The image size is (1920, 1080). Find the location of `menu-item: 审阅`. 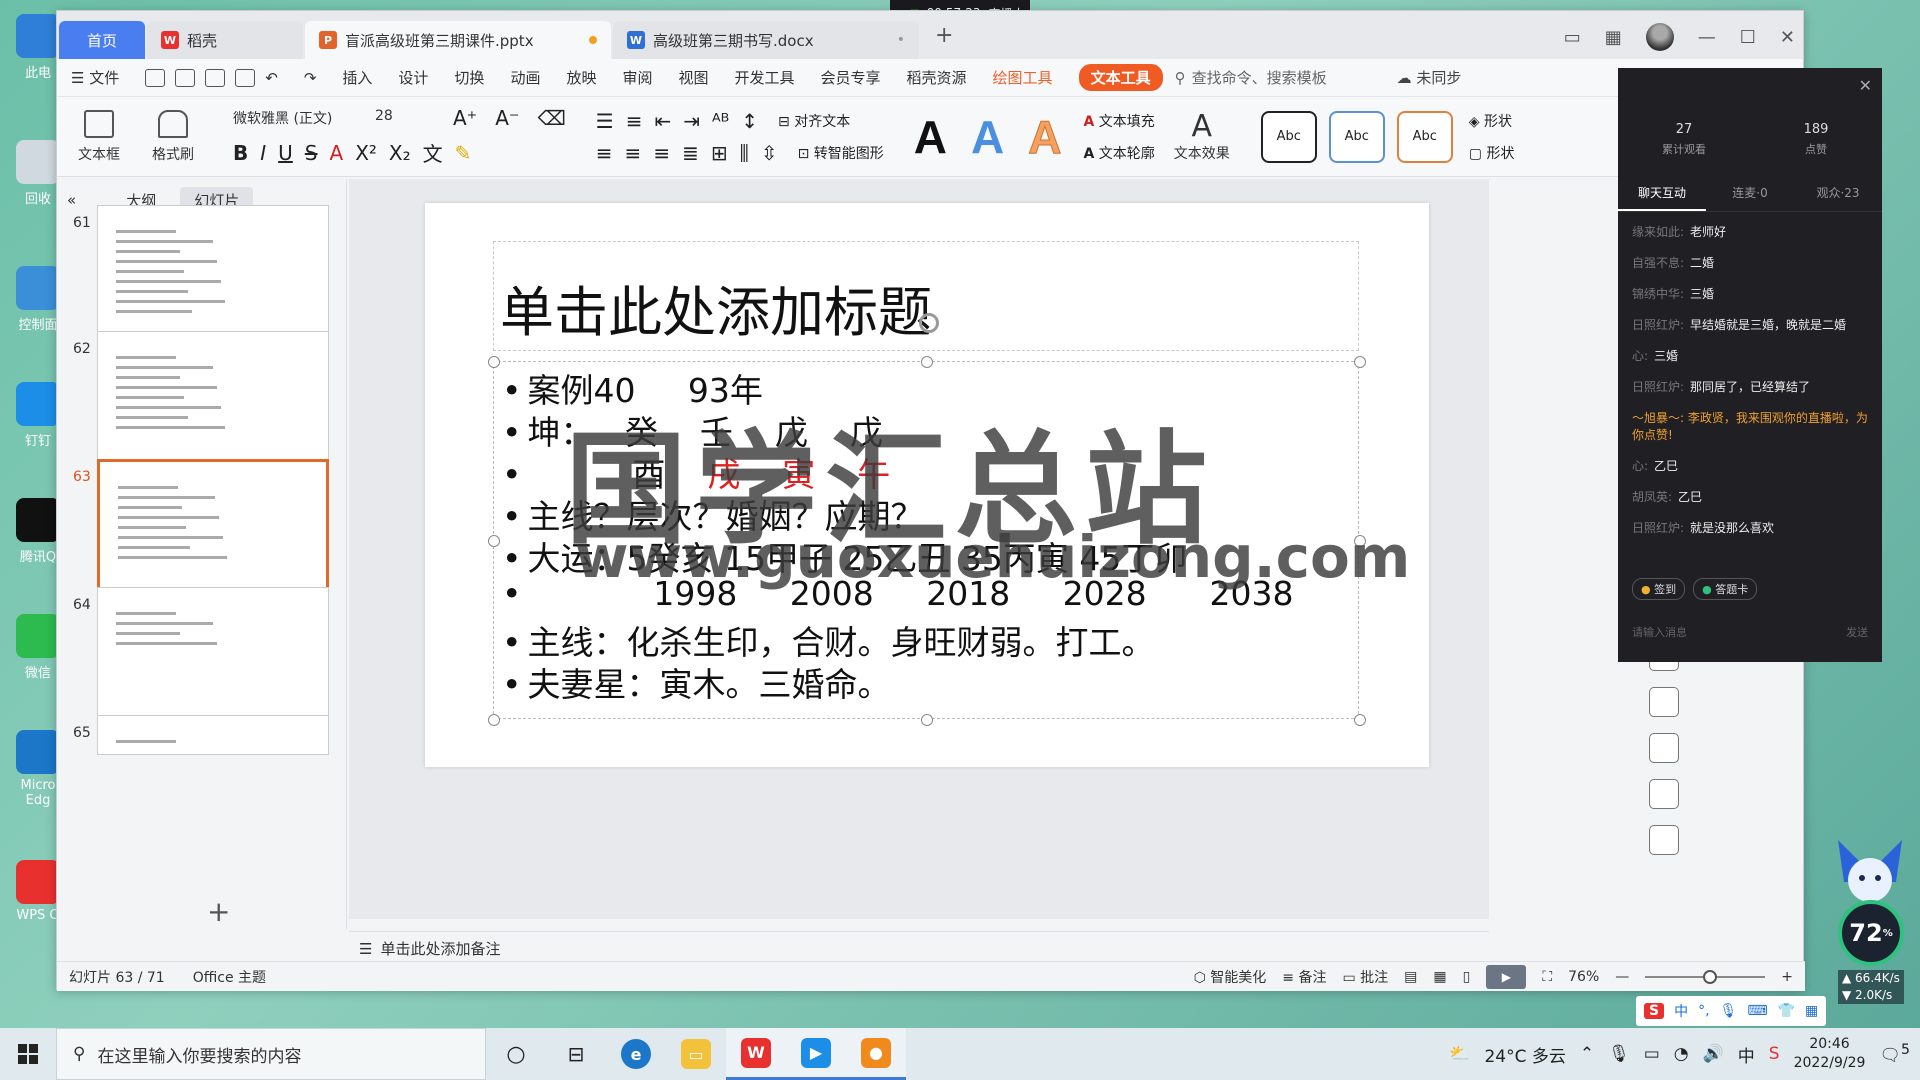

menu-item: 审阅 is located at coordinates (637, 77).